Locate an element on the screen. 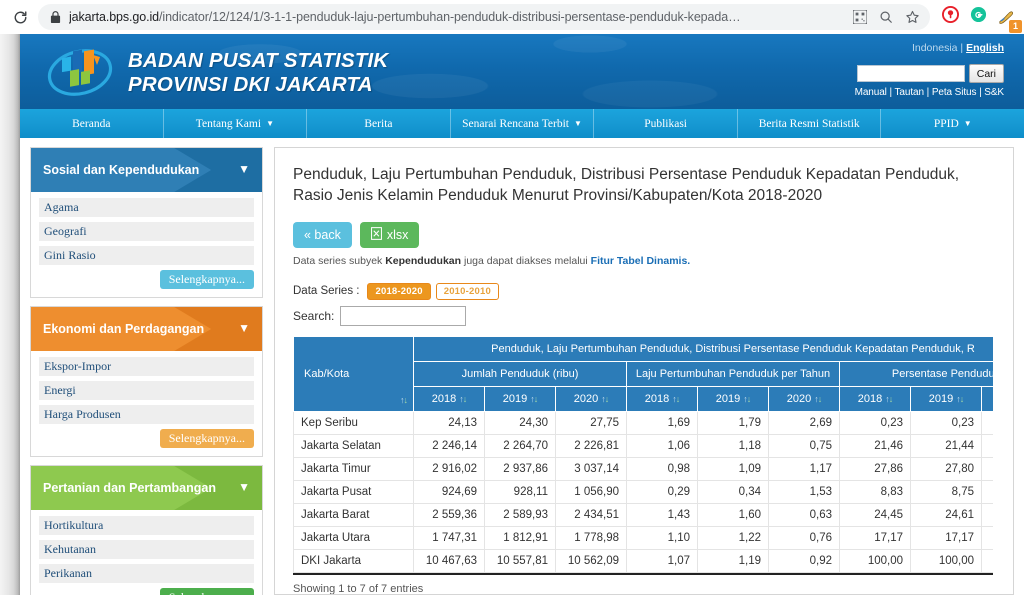 This screenshot has width=1024, height=595. cell-value: 24,61 is located at coordinates (946, 514).